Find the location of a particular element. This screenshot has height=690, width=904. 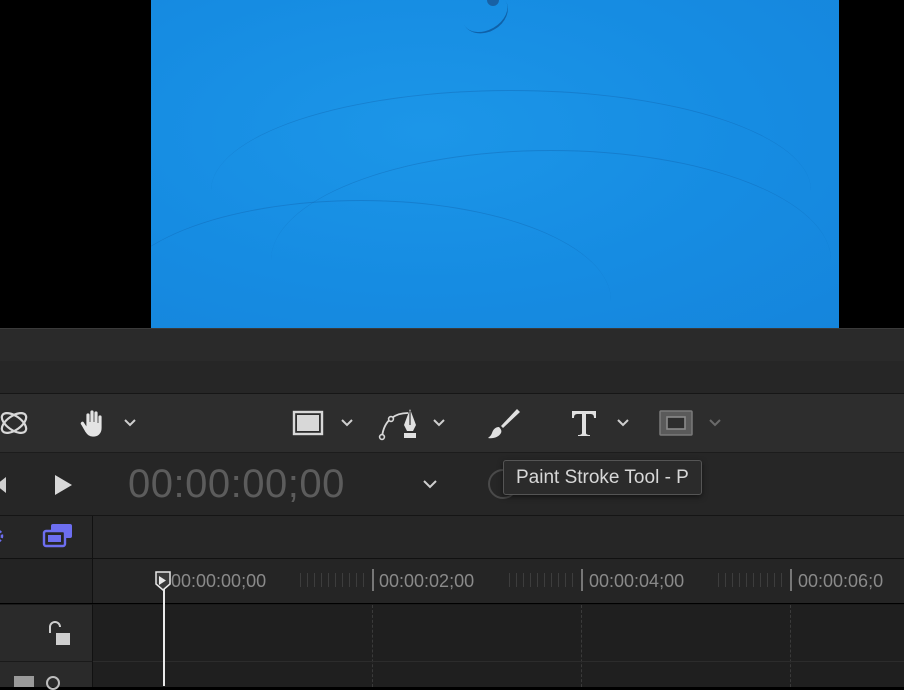

layers-stack-icon is located at coordinates (57, 536).